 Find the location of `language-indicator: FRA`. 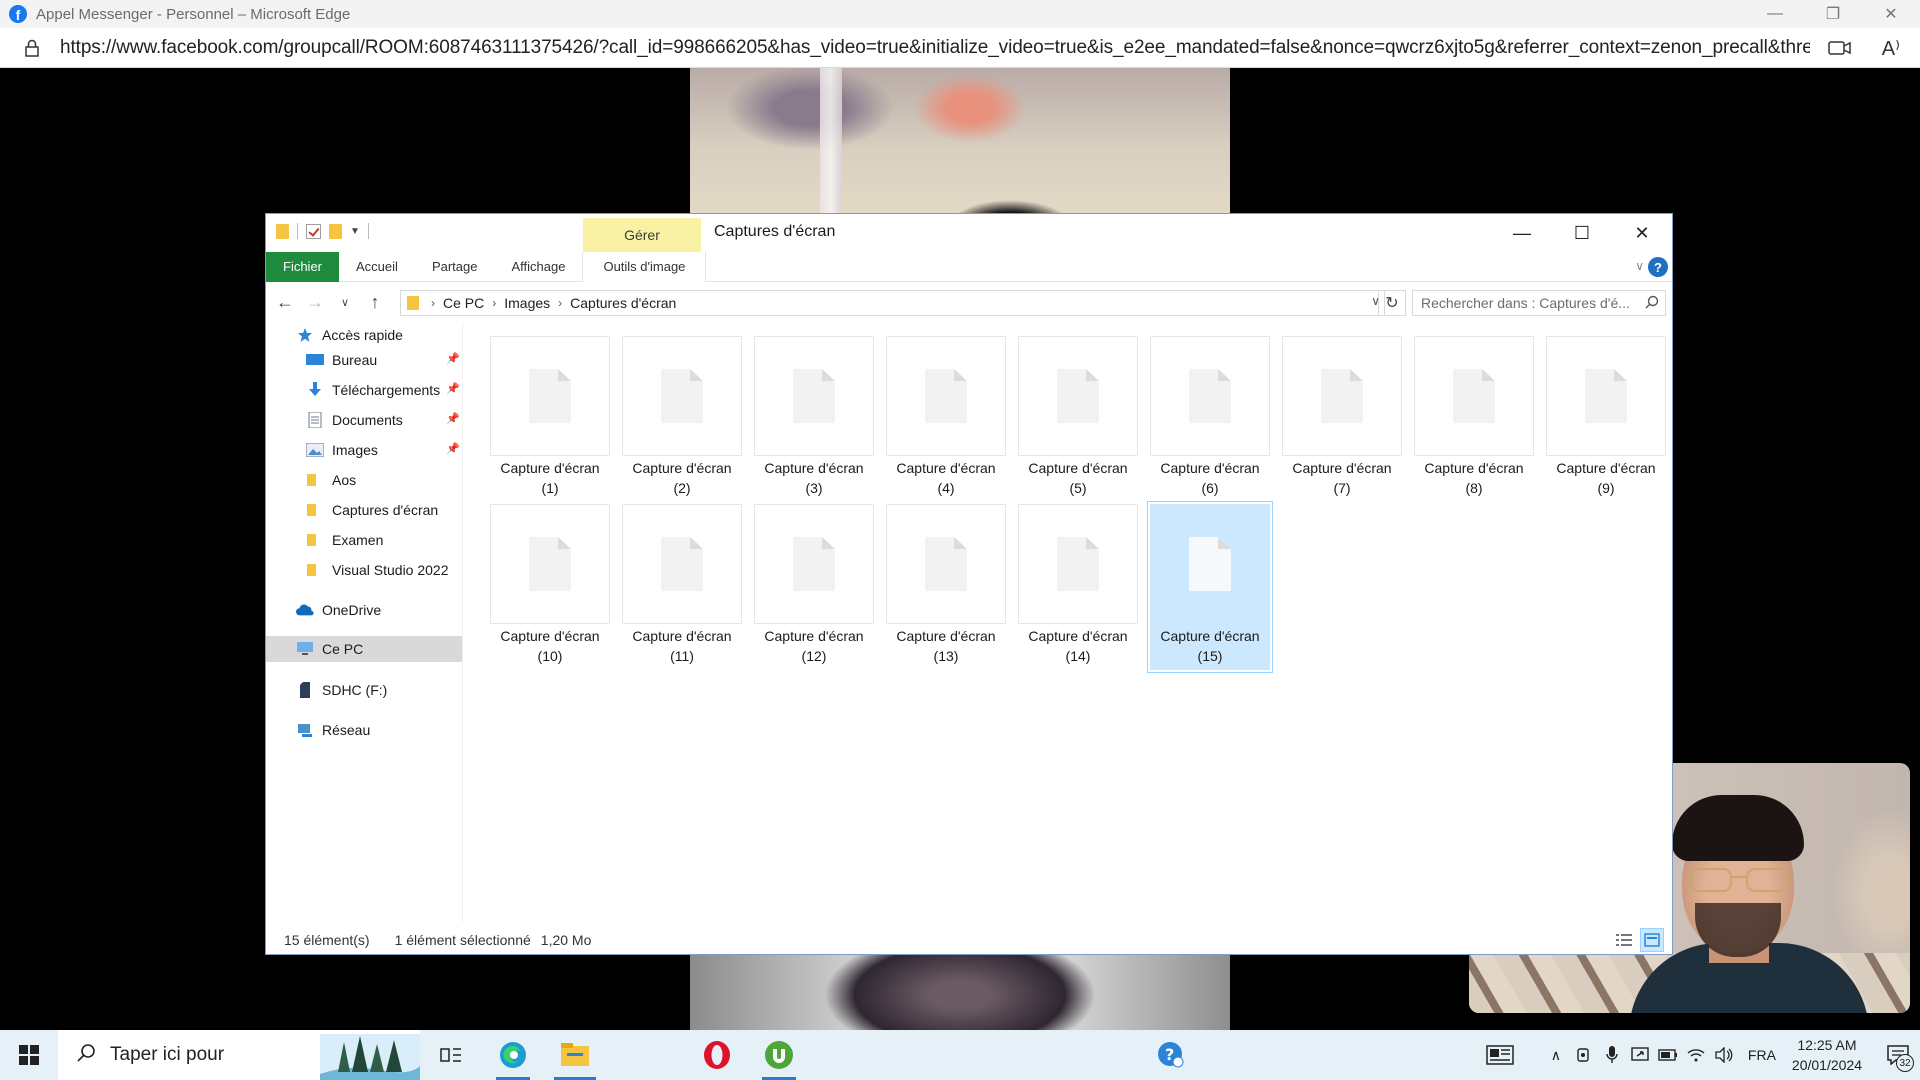

language-indicator: FRA is located at coordinates (1762, 1055).